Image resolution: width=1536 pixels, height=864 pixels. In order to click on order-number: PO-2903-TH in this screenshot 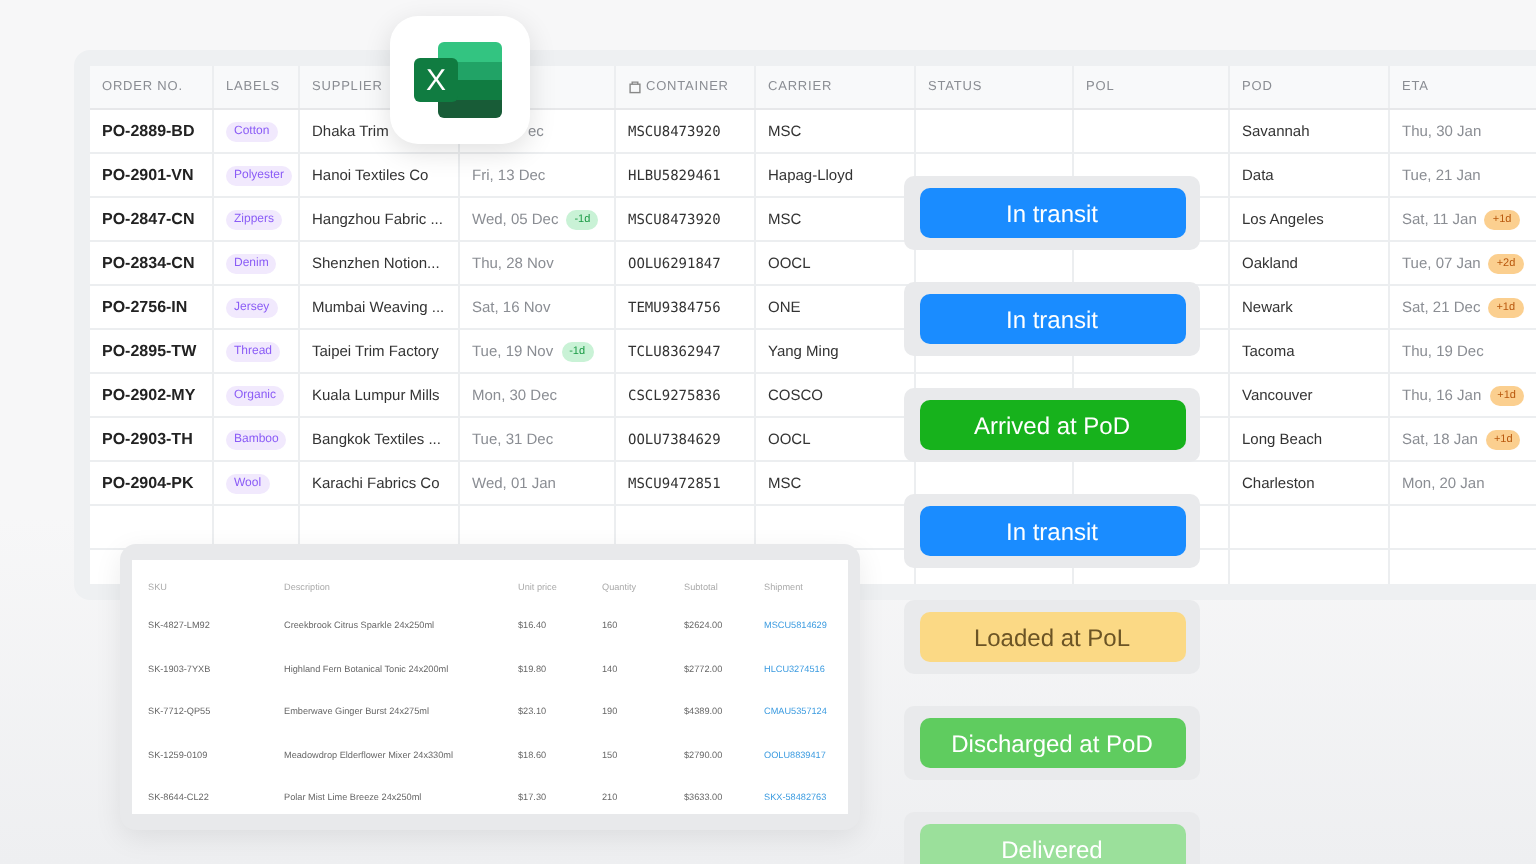, I will do `click(147, 439)`.